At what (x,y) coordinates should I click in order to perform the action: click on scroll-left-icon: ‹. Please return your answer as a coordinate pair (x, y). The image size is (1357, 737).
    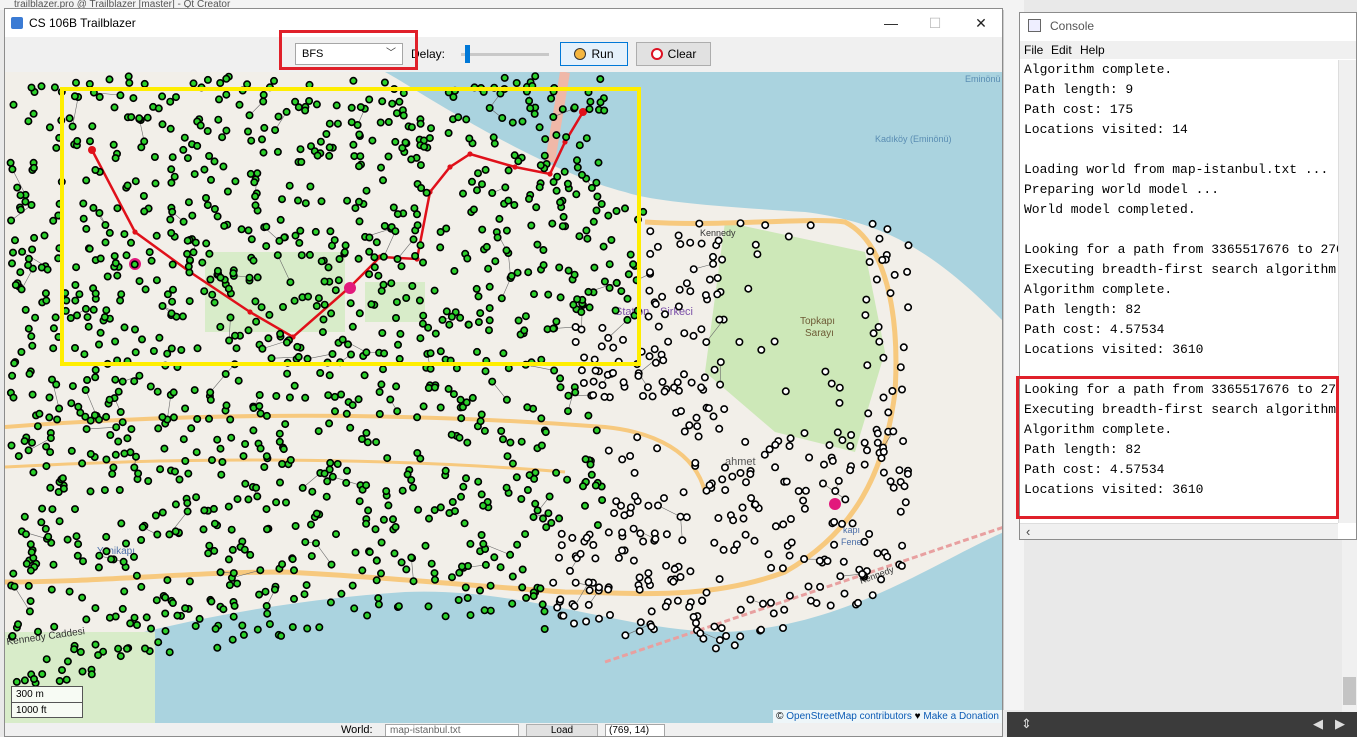
    Looking at the image, I should click on (1028, 531).